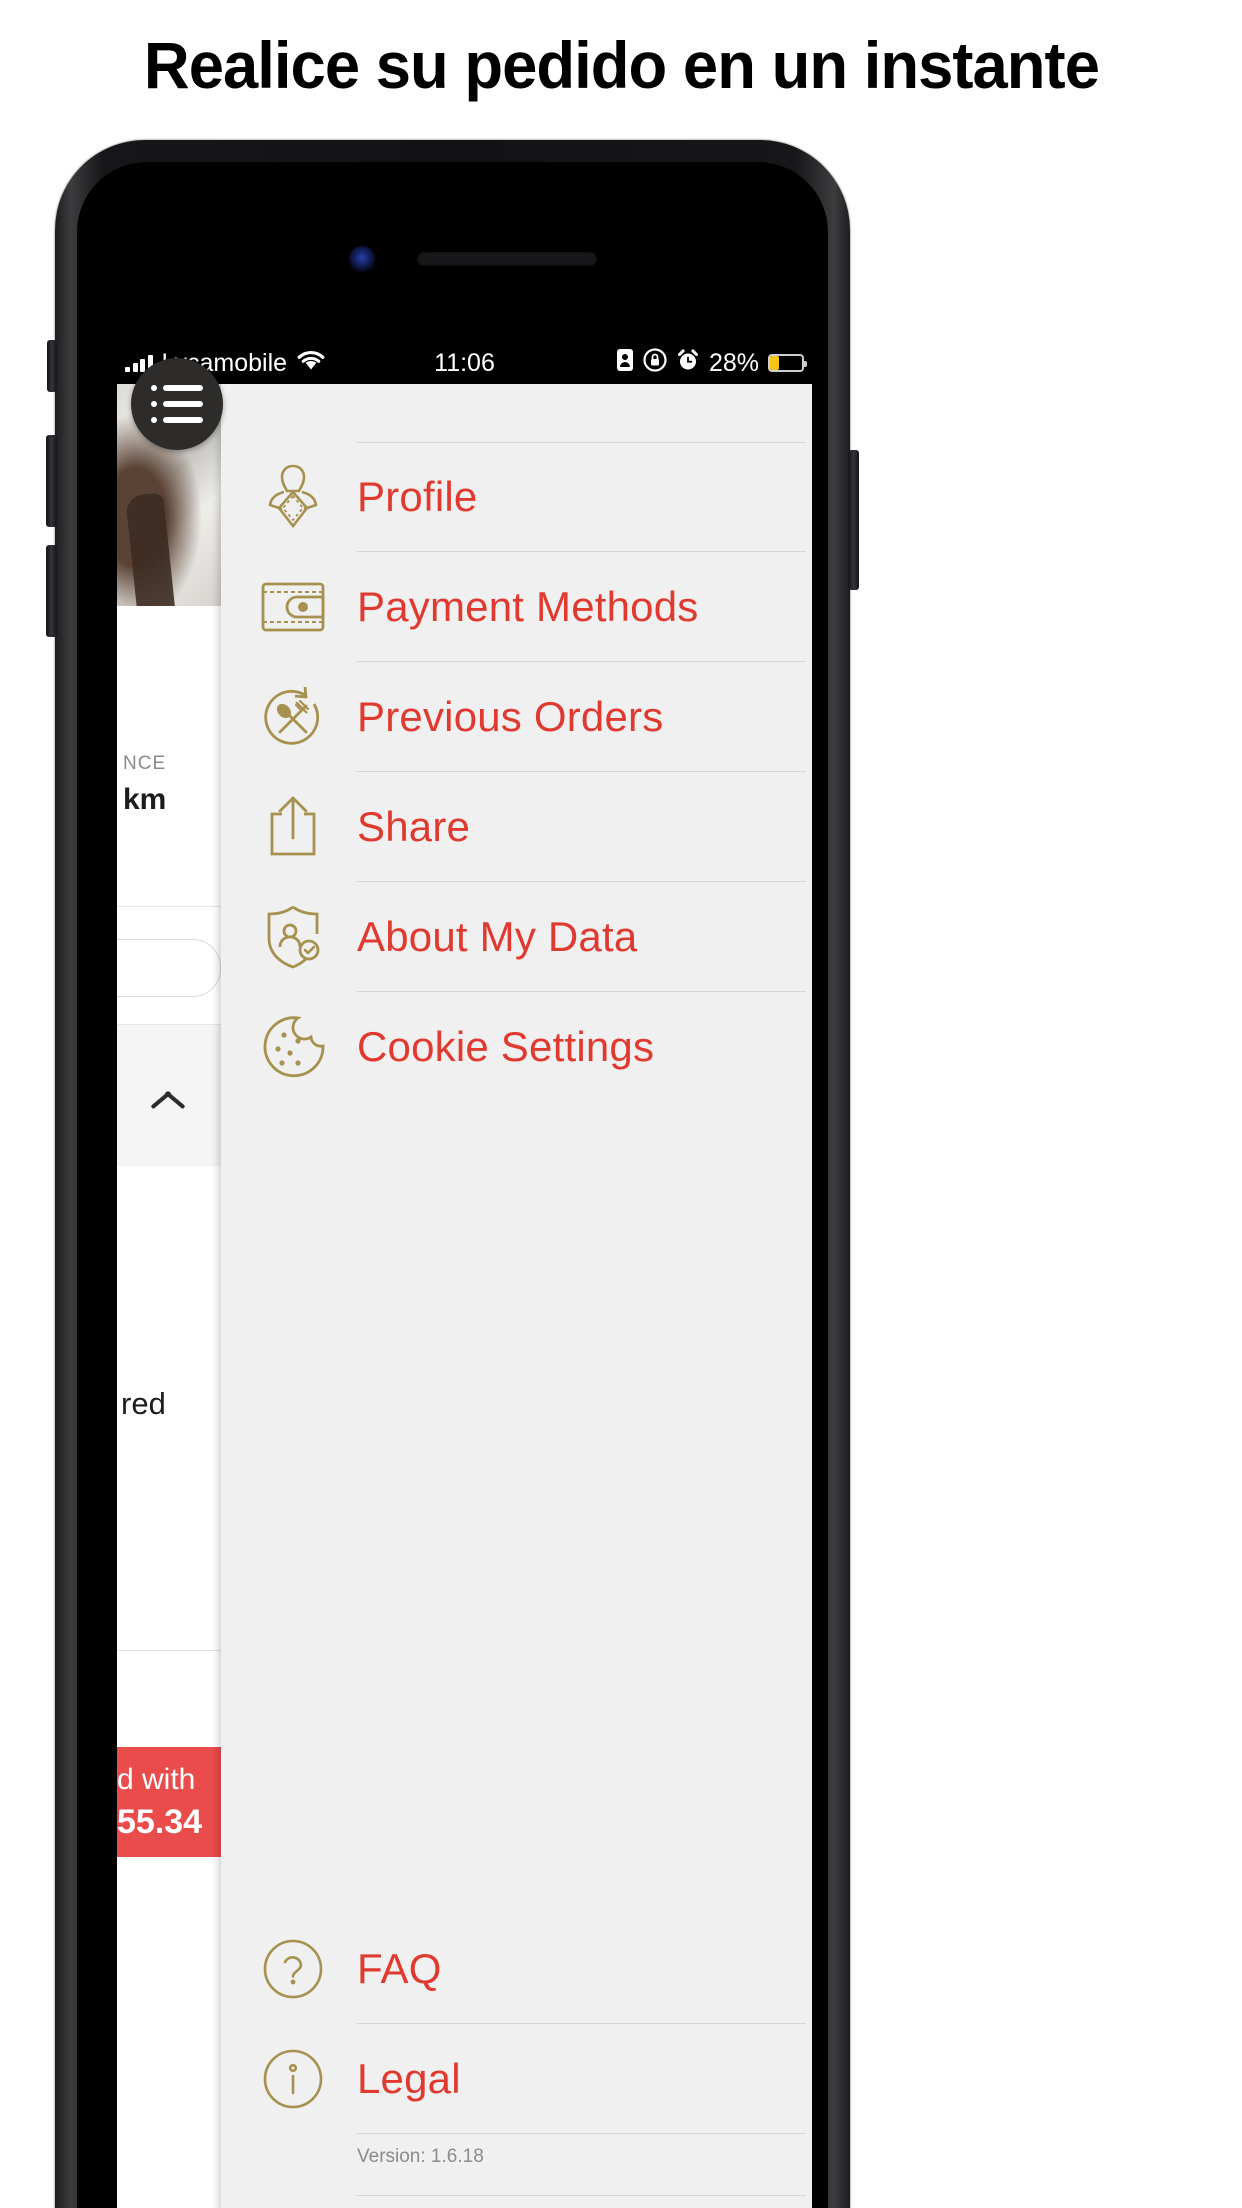  Describe the element at coordinates (655, 363) in the screenshot. I see `rotation-lock-icon` at that location.